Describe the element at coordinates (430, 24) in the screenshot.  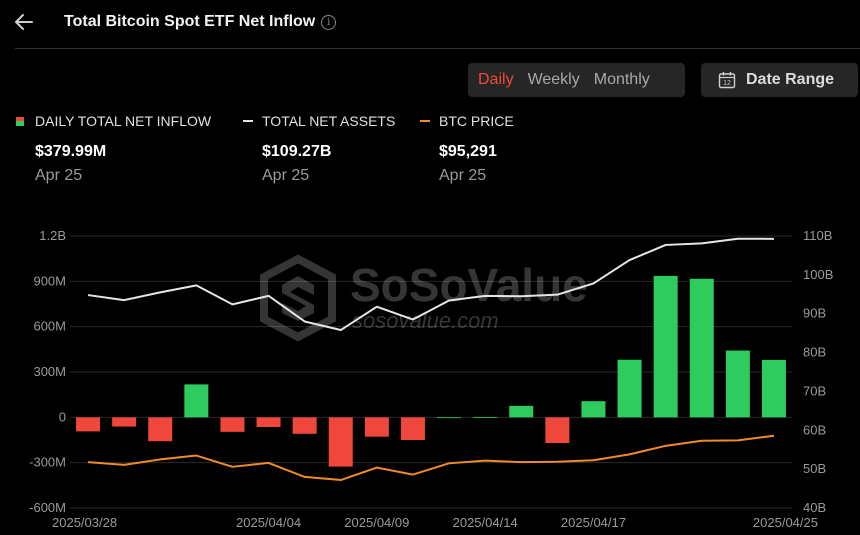
I see `header: Total Bitcoin Spot ETF Net Inflow i` at that location.